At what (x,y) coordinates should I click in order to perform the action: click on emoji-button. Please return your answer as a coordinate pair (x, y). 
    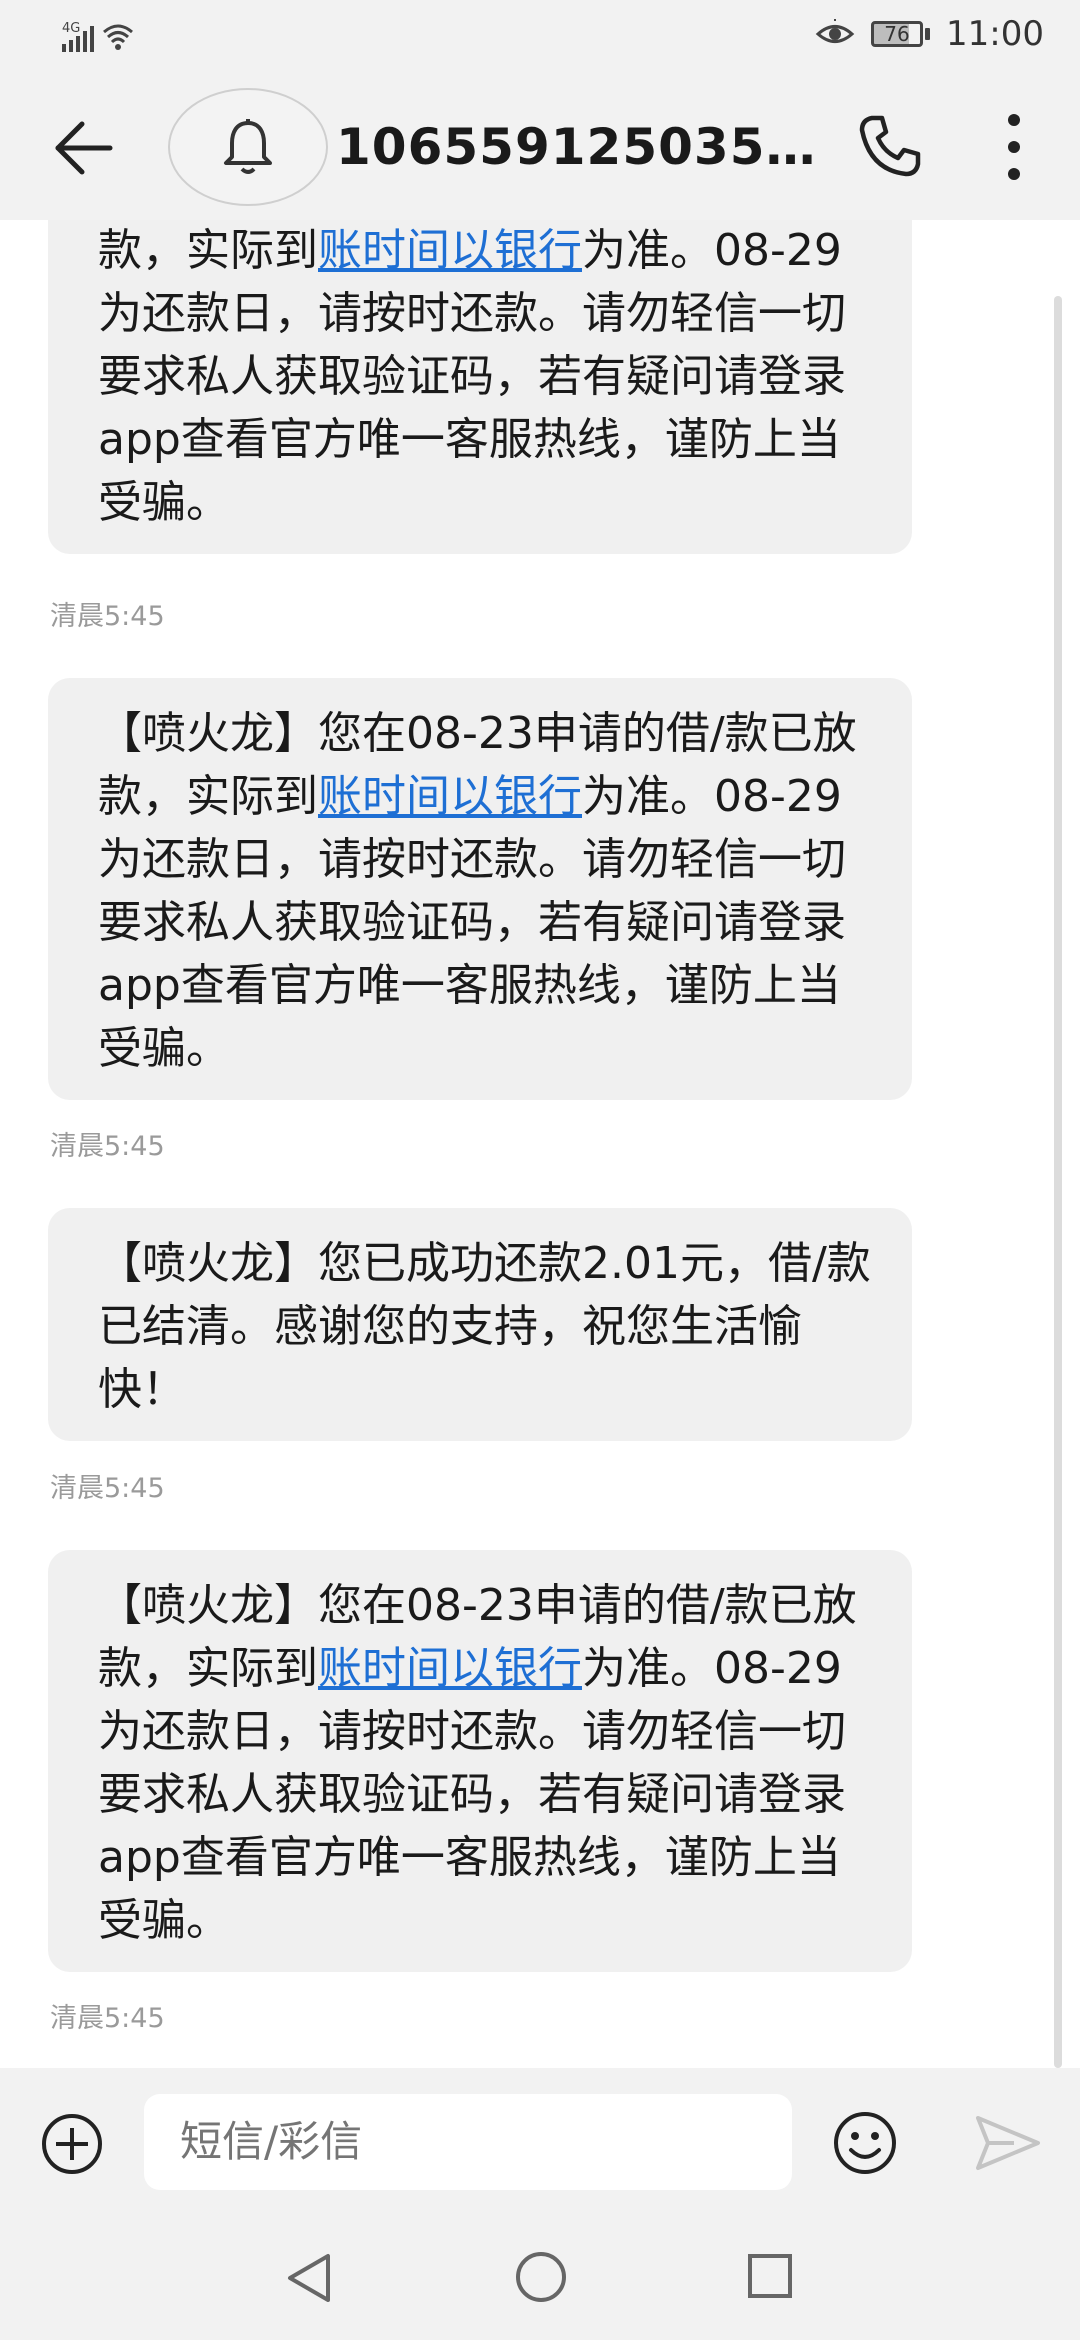
    Looking at the image, I should click on (865, 2143).